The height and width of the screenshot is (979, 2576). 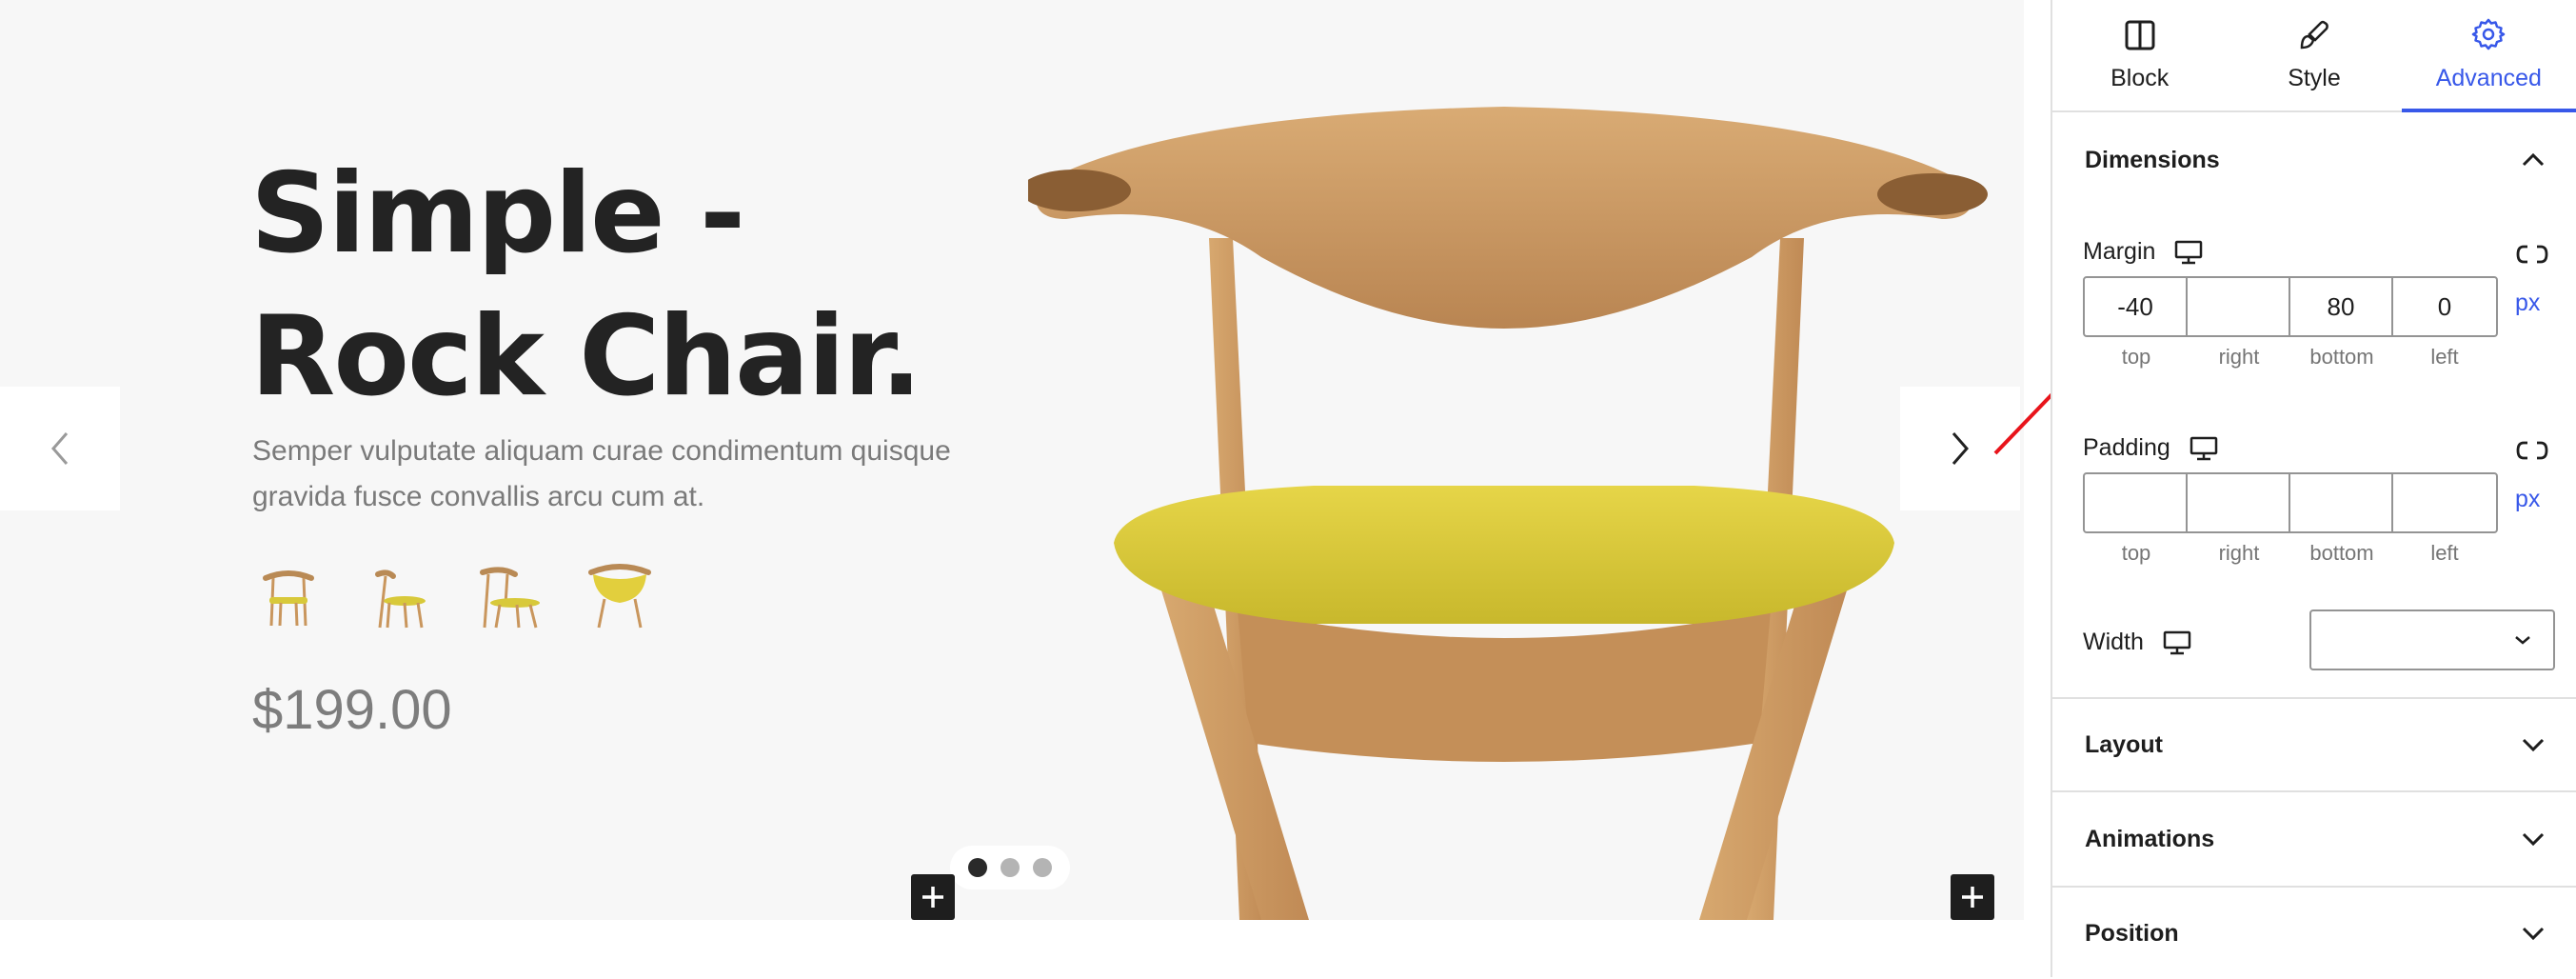 I want to click on product-price: $199.00, so click(x=352, y=710).